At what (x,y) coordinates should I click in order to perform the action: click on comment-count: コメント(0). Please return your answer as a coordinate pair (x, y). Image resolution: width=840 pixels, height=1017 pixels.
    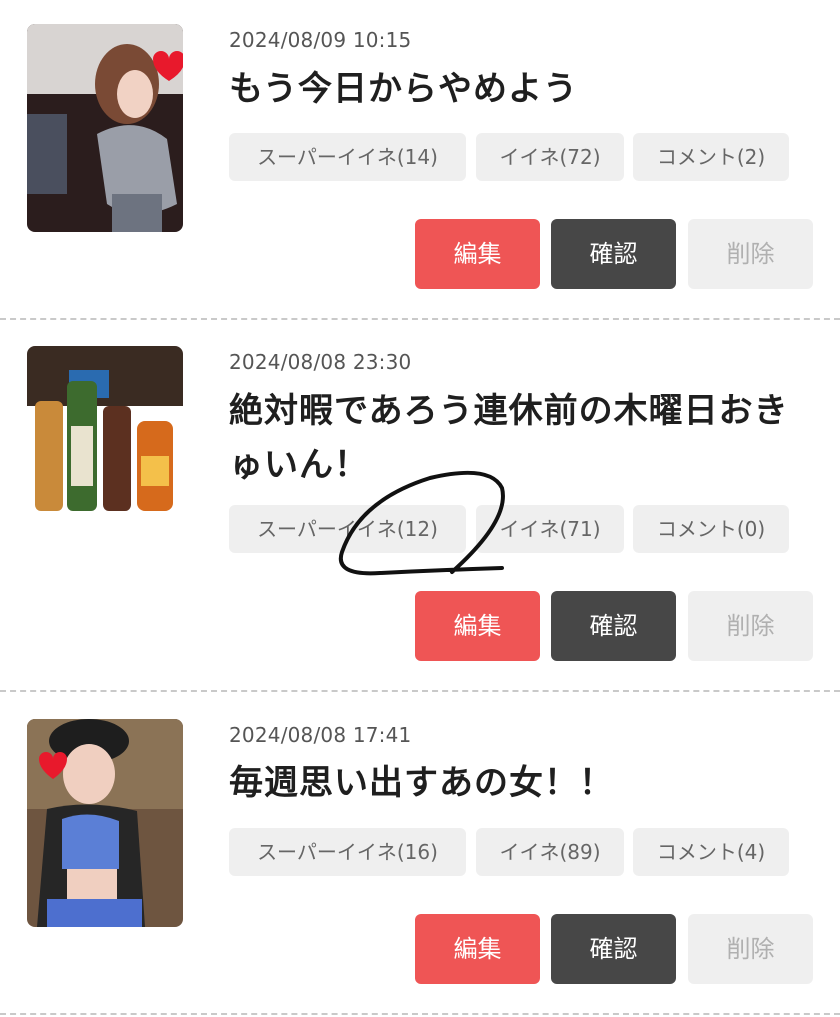
    Looking at the image, I should click on (711, 529).